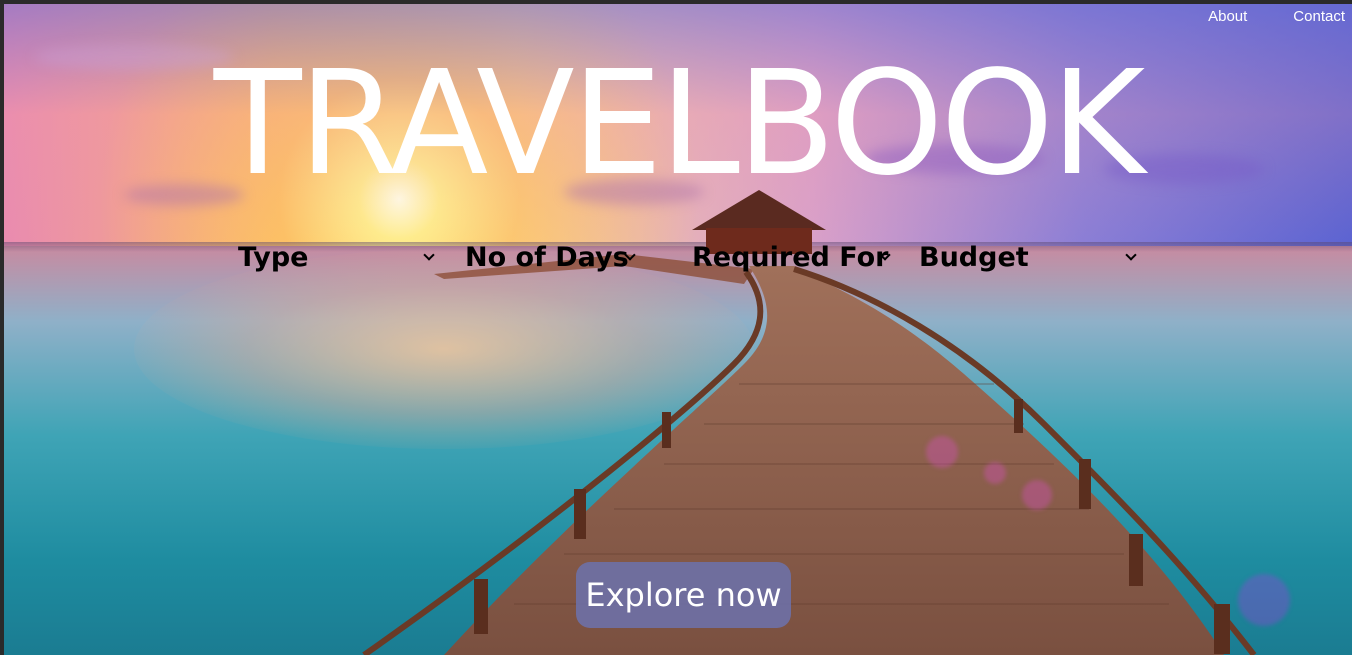  I want to click on required-for-select-label: Required For, so click(790, 257).